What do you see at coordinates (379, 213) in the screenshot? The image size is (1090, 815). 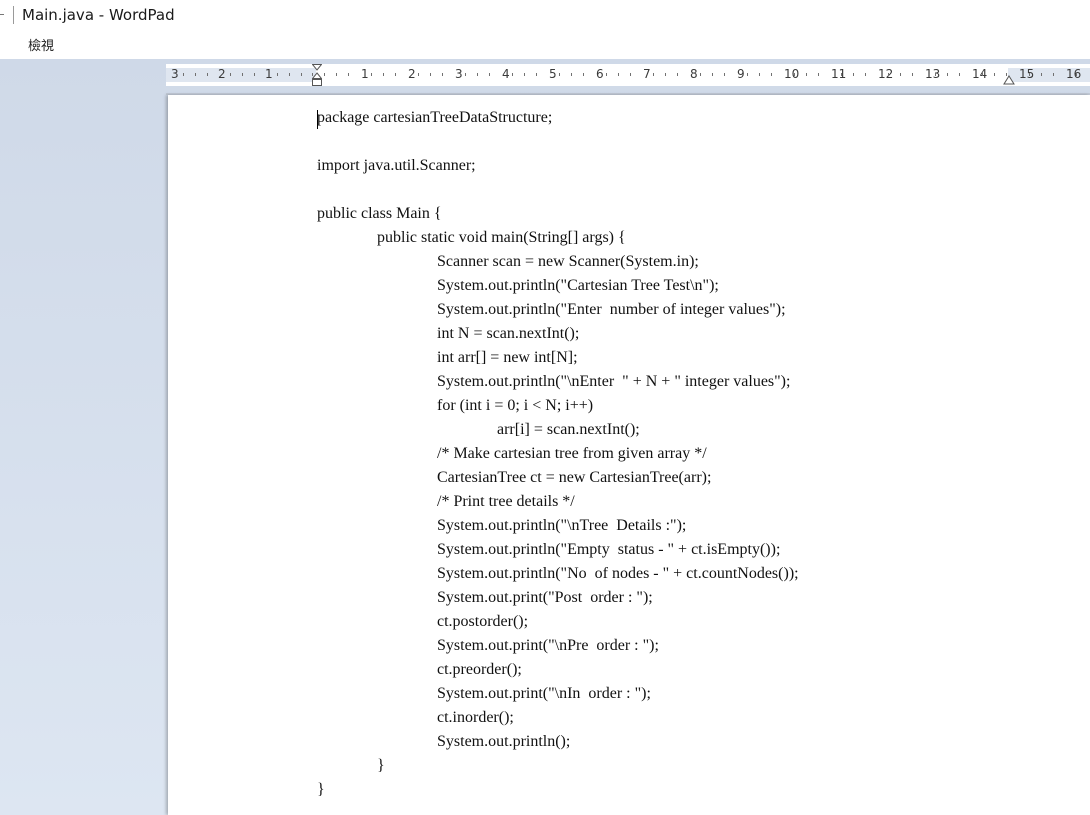 I see `document-line: public class Main {` at bounding box center [379, 213].